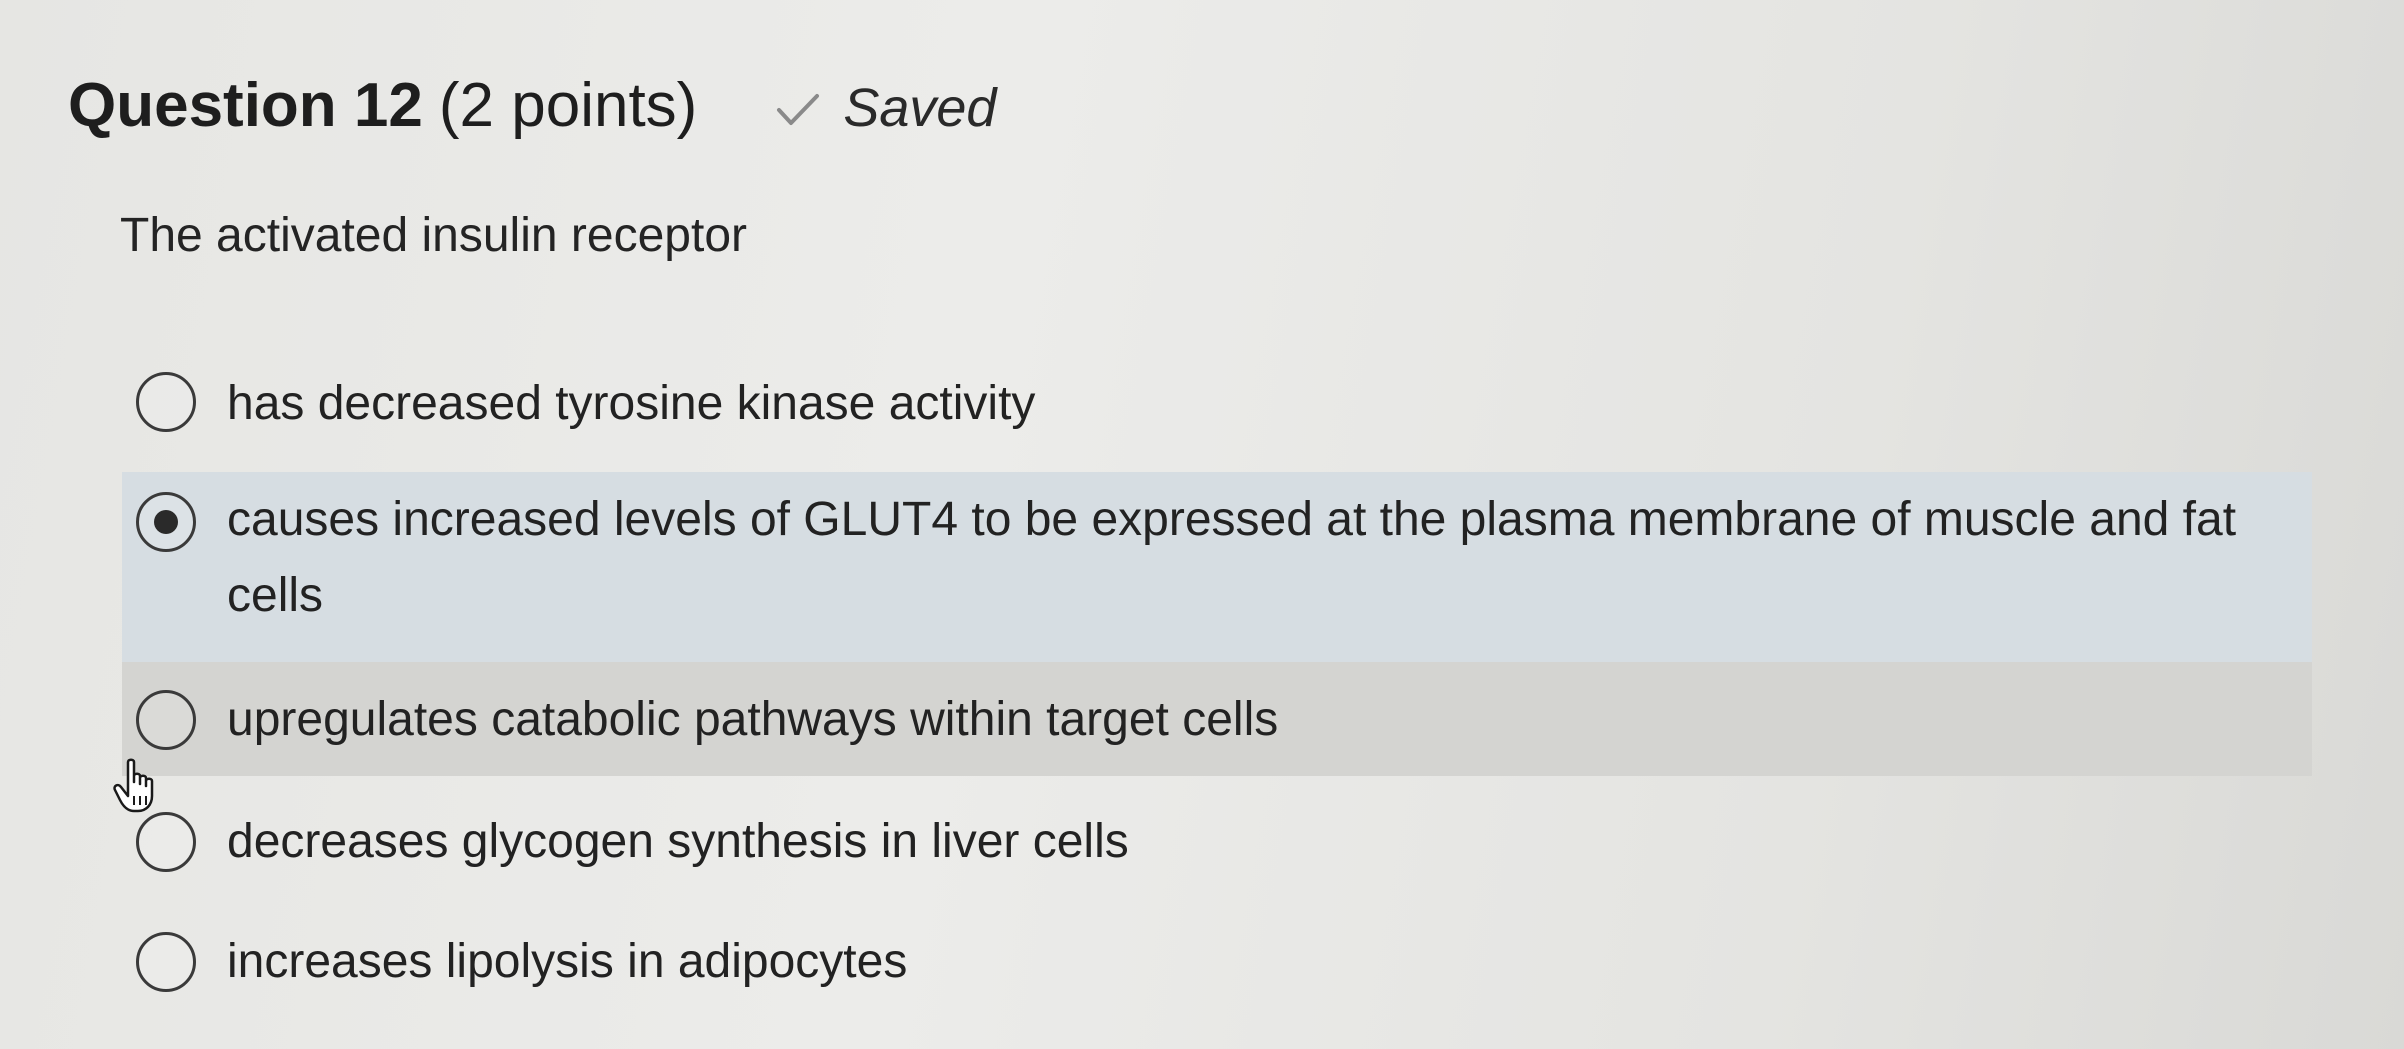 This screenshot has height=1049, width=2404. What do you see at coordinates (567, 961) in the screenshot?
I see `answer-option-text: increases lipolysis in adipocytes` at bounding box center [567, 961].